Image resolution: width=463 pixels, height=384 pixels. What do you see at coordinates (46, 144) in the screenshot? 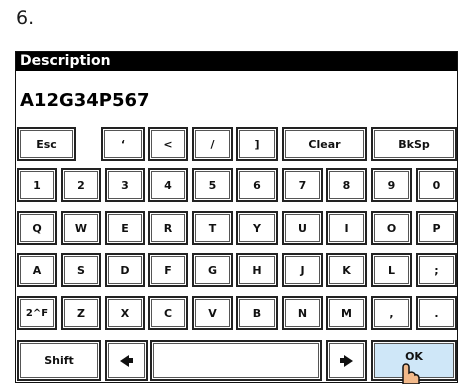
I see `key-esc: Esc` at bounding box center [46, 144].